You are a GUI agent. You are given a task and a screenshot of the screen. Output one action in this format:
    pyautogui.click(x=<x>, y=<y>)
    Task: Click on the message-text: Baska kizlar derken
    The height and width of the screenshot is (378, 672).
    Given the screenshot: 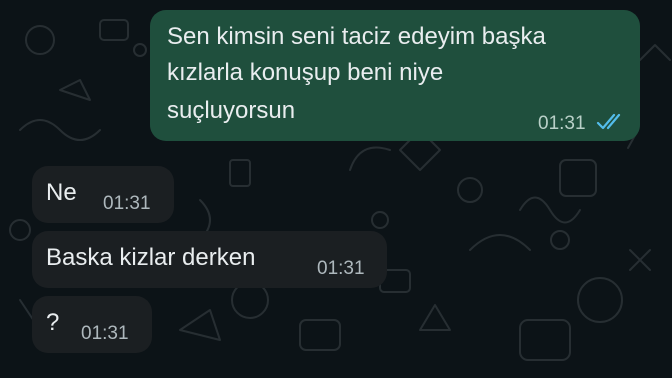 What is the action you would take?
    pyautogui.click(x=151, y=257)
    